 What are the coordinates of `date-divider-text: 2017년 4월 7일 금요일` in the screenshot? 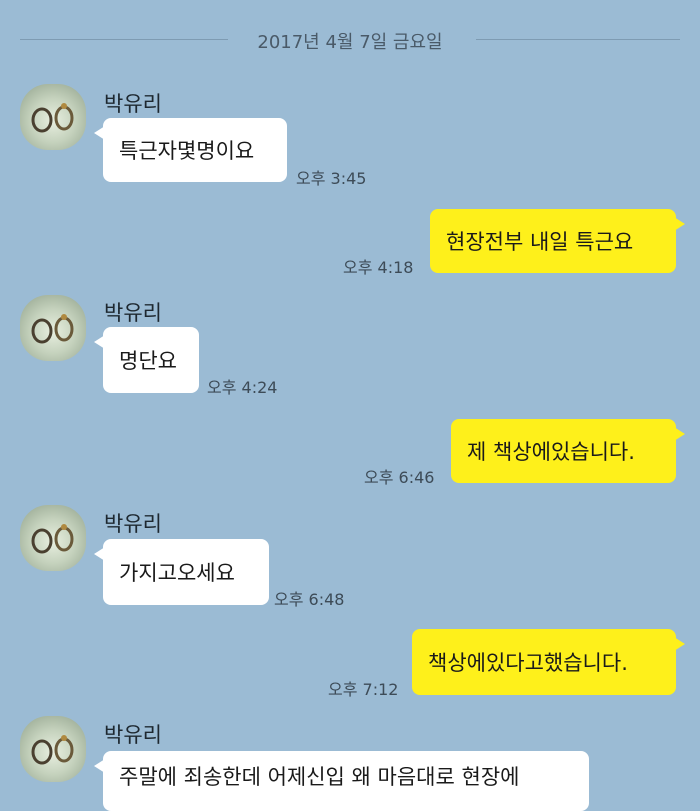 It's located at (350, 42).